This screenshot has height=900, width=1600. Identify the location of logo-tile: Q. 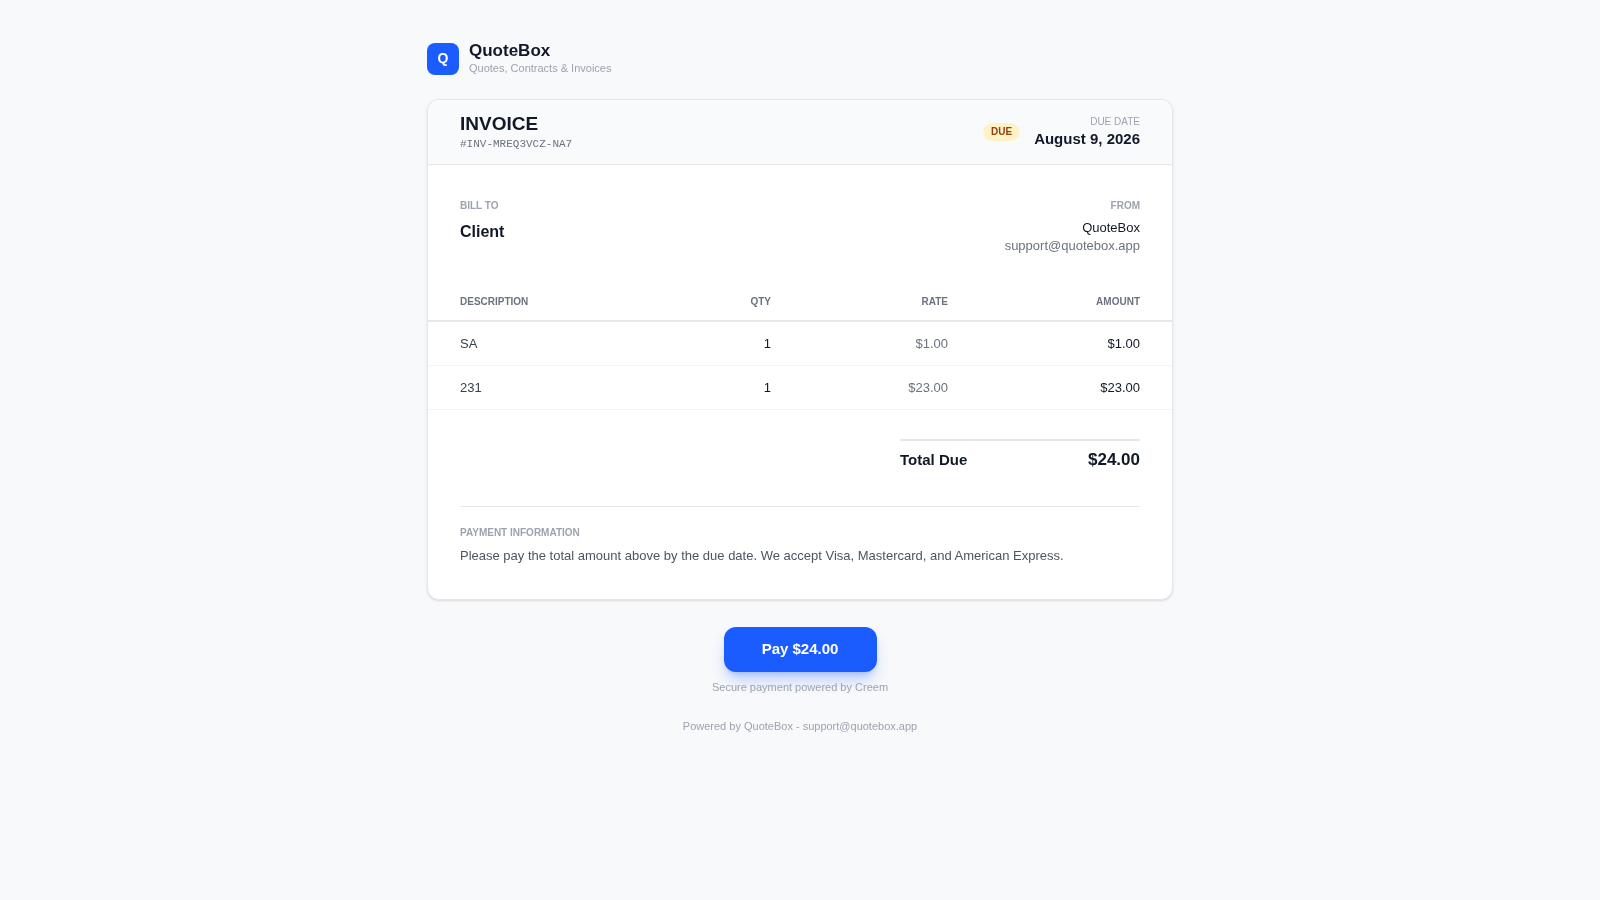
(443, 58).